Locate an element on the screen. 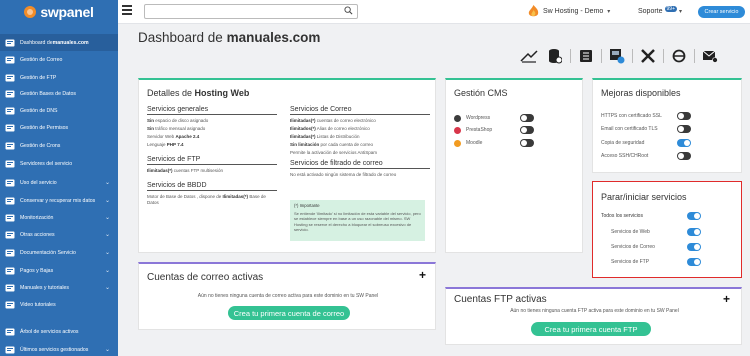 The width and height of the screenshot is (750, 356). sidebar-item: Documentación Servicio ⌄ is located at coordinates (59, 252).